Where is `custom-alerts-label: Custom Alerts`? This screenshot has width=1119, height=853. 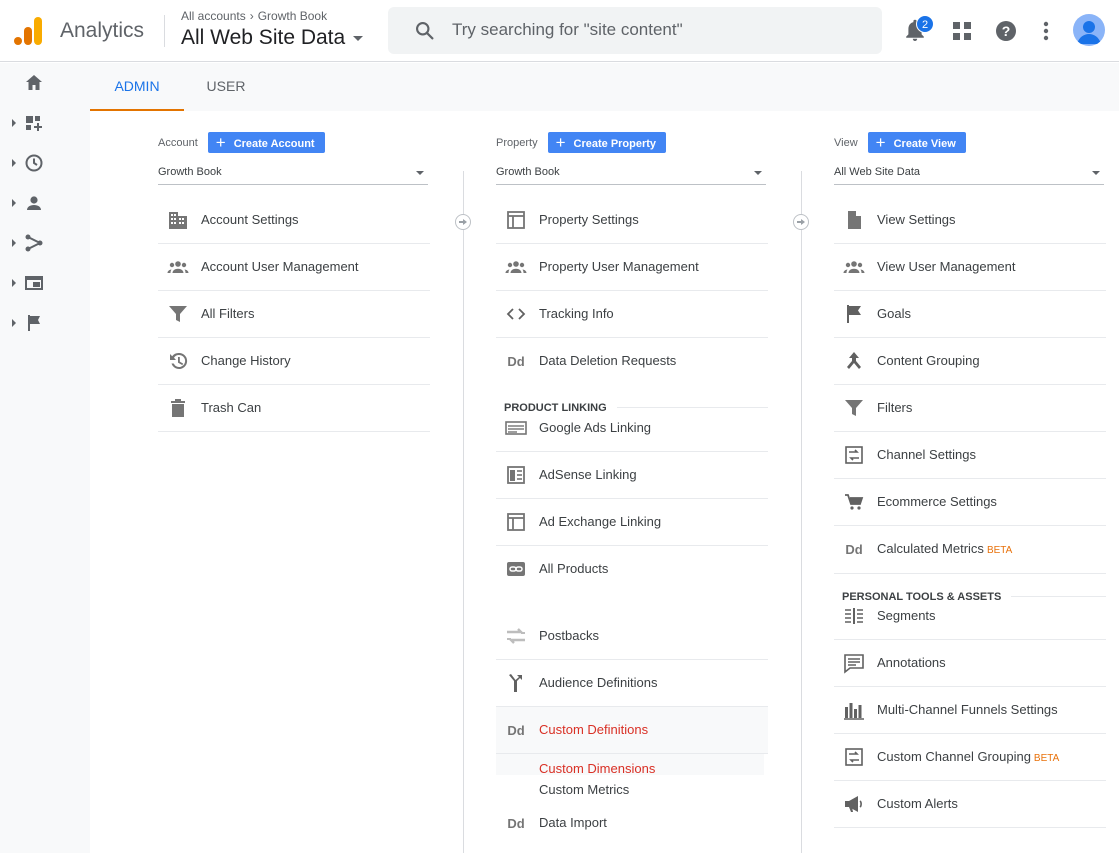 custom-alerts-label: Custom Alerts is located at coordinates (917, 803).